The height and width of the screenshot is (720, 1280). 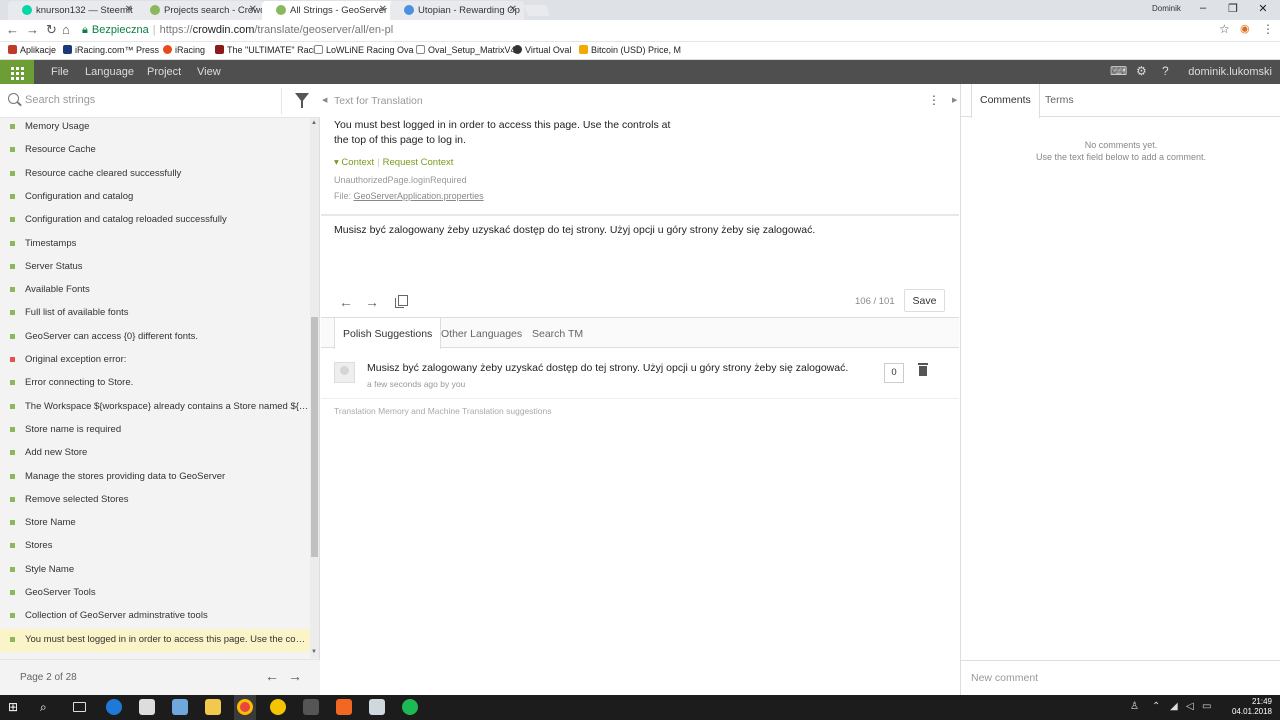 I want to click on apps-grid-icon, so click(x=17, y=72).